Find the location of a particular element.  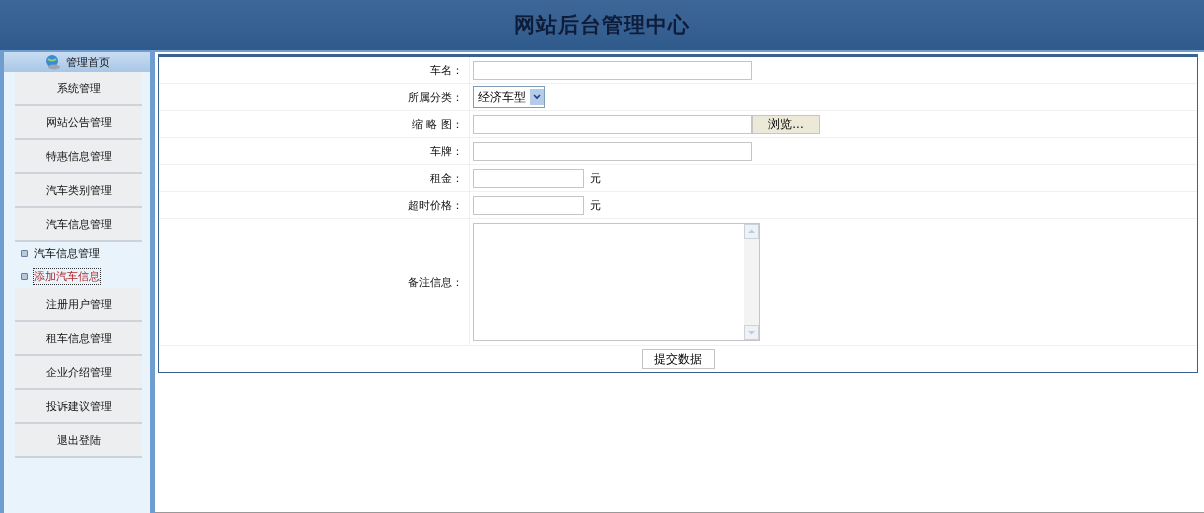

submenu-link: 添加汽车信息 is located at coordinates (67, 276).